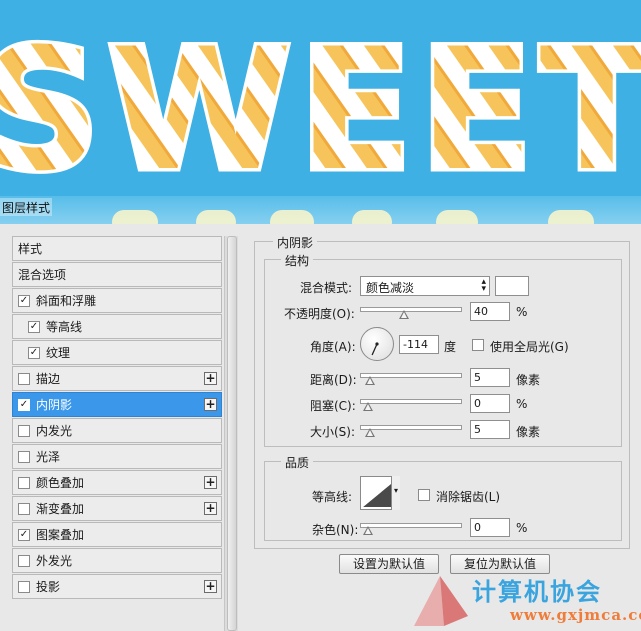  What do you see at coordinates (54, 405) in the screenshot?
I see `style-item-label: 内阴影` at bounding box center [54, 405].